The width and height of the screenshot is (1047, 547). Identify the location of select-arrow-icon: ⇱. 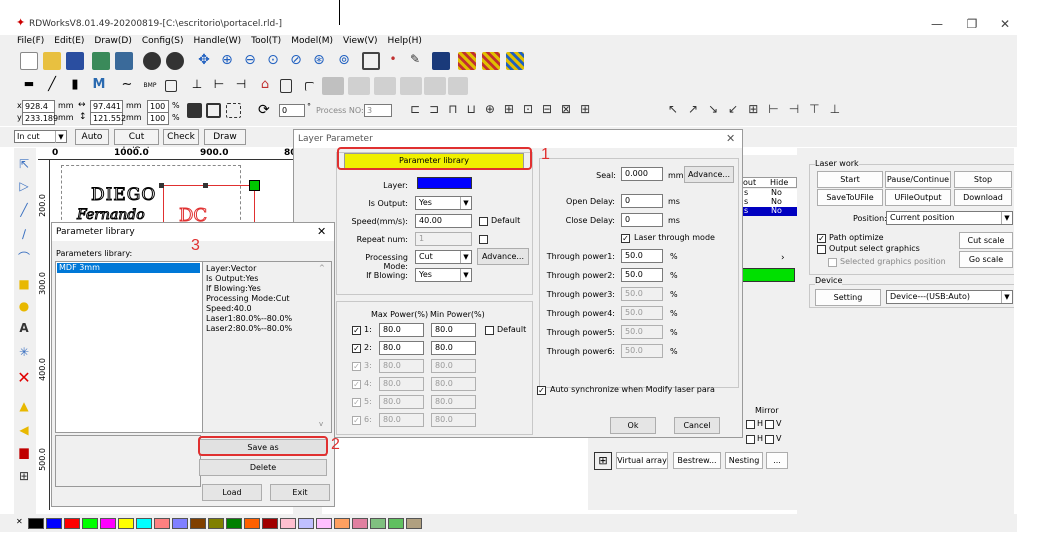
(24, 164).